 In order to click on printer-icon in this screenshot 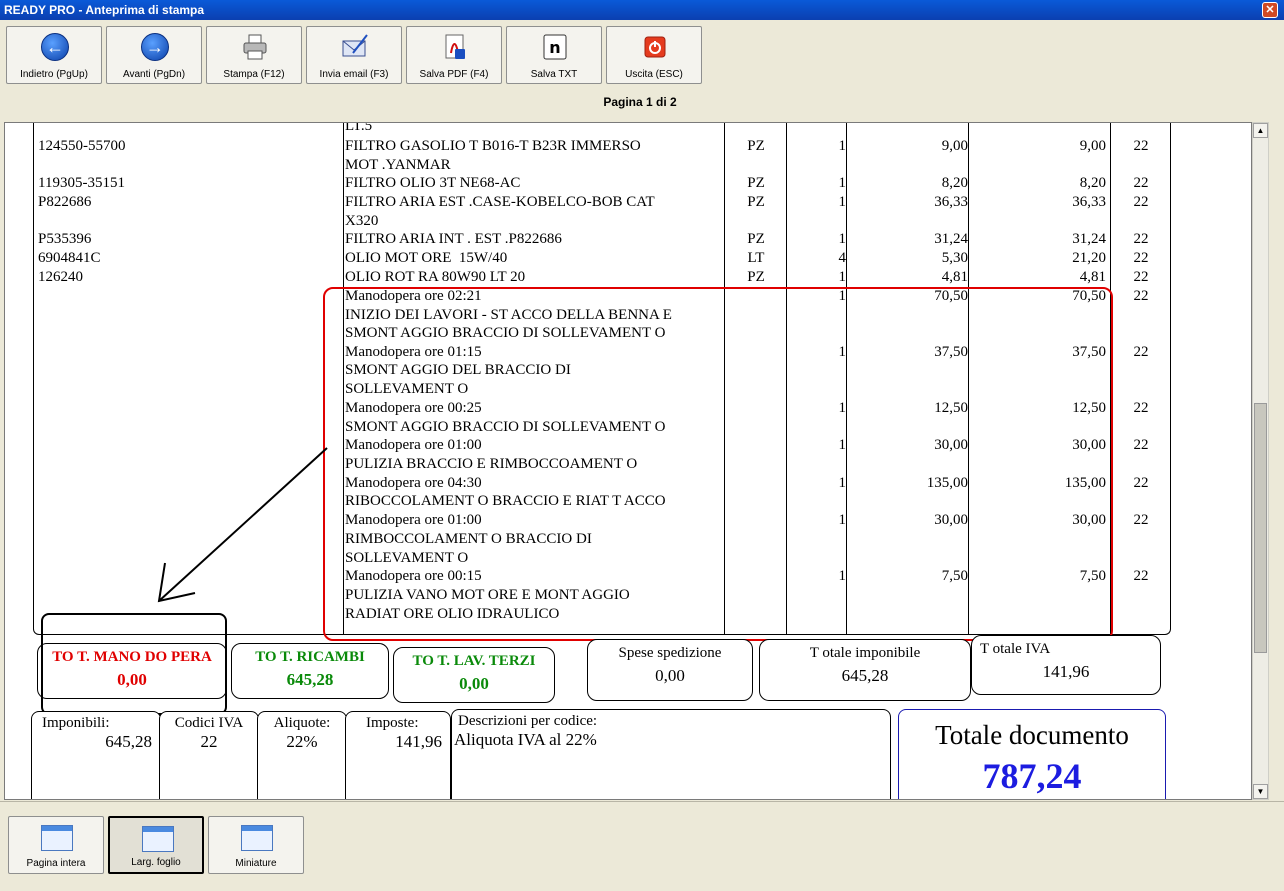, I will do `click(255, 47)`.